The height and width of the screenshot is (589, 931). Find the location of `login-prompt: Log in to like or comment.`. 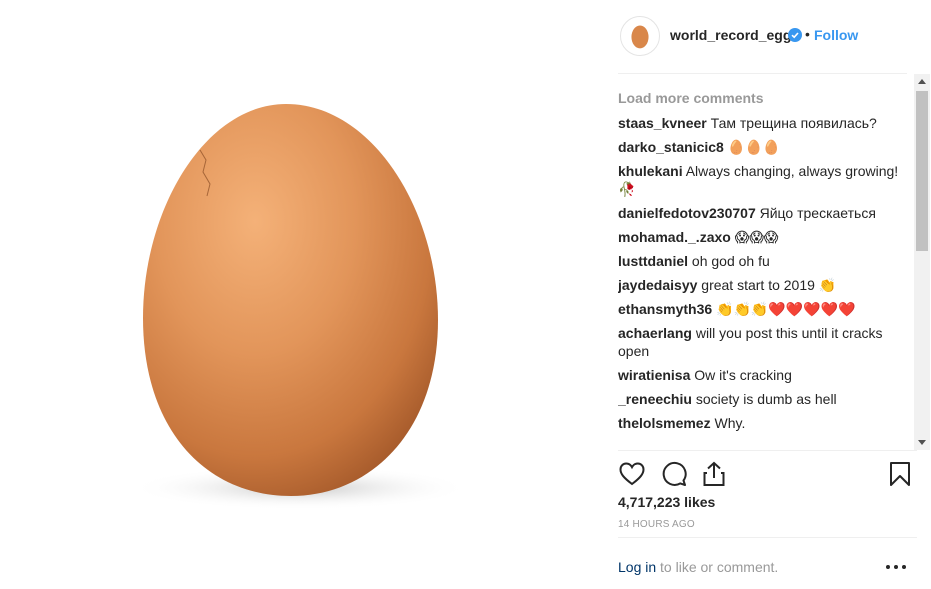

login-prompt: Log in to like or comment. is located at coordinates (698, 567).